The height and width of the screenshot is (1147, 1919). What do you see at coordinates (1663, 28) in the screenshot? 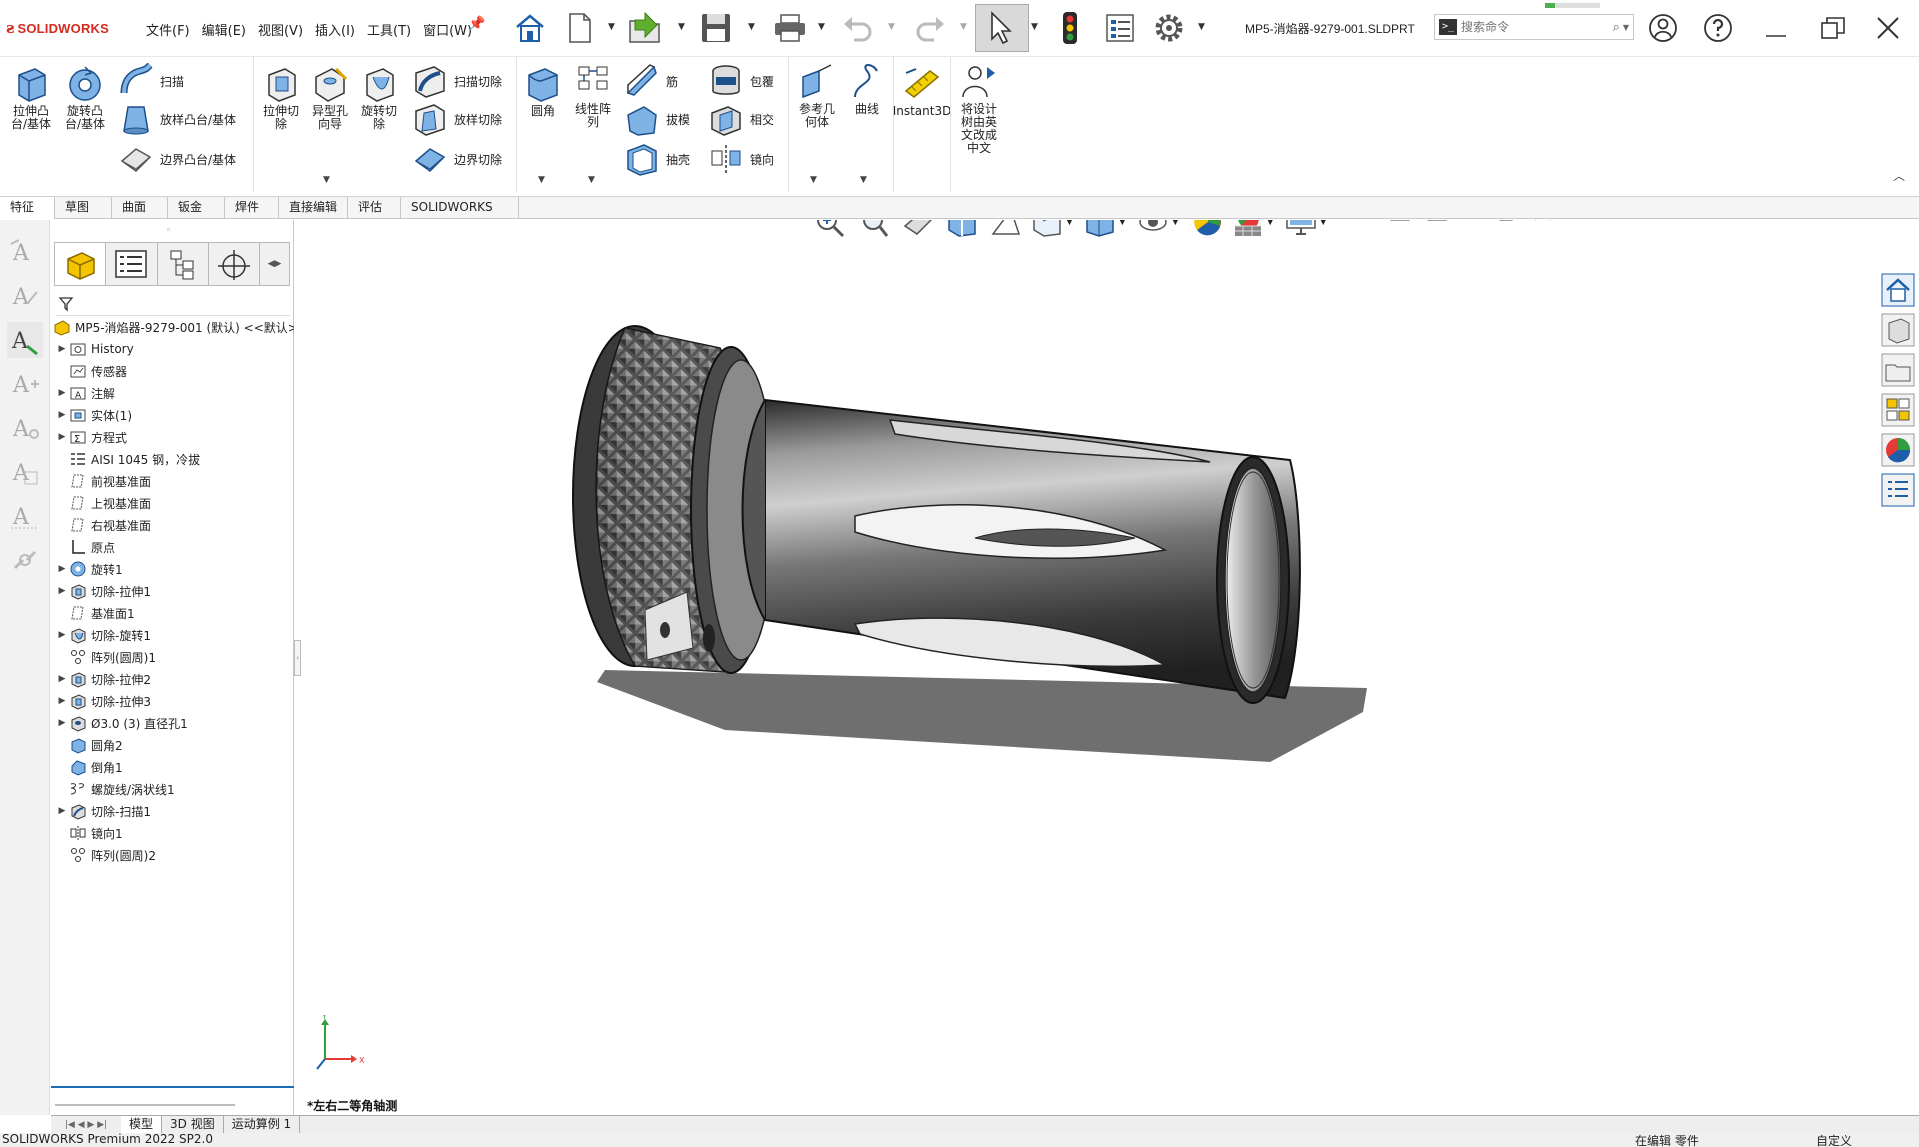
I see `user-account-icon` at bounding box center [1663, 28].